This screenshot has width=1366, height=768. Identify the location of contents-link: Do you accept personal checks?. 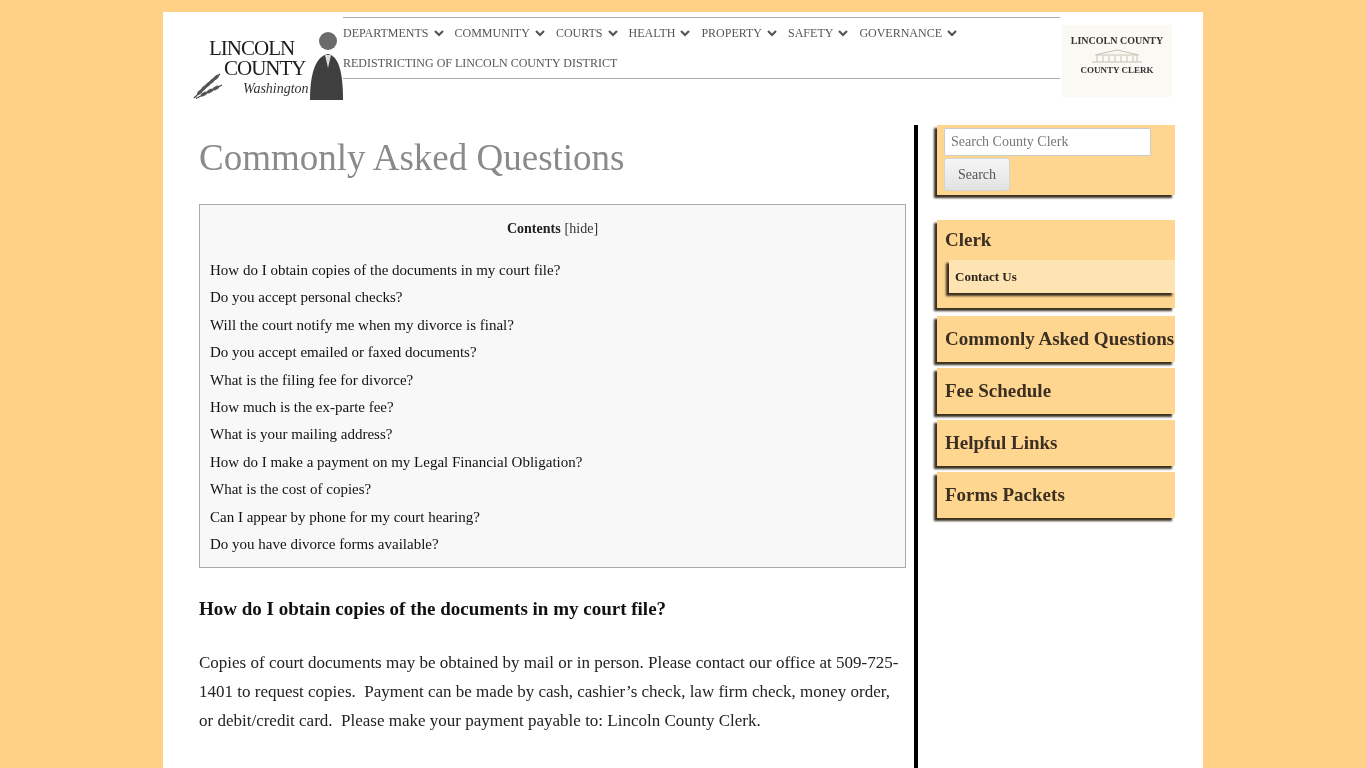
(306, 298).